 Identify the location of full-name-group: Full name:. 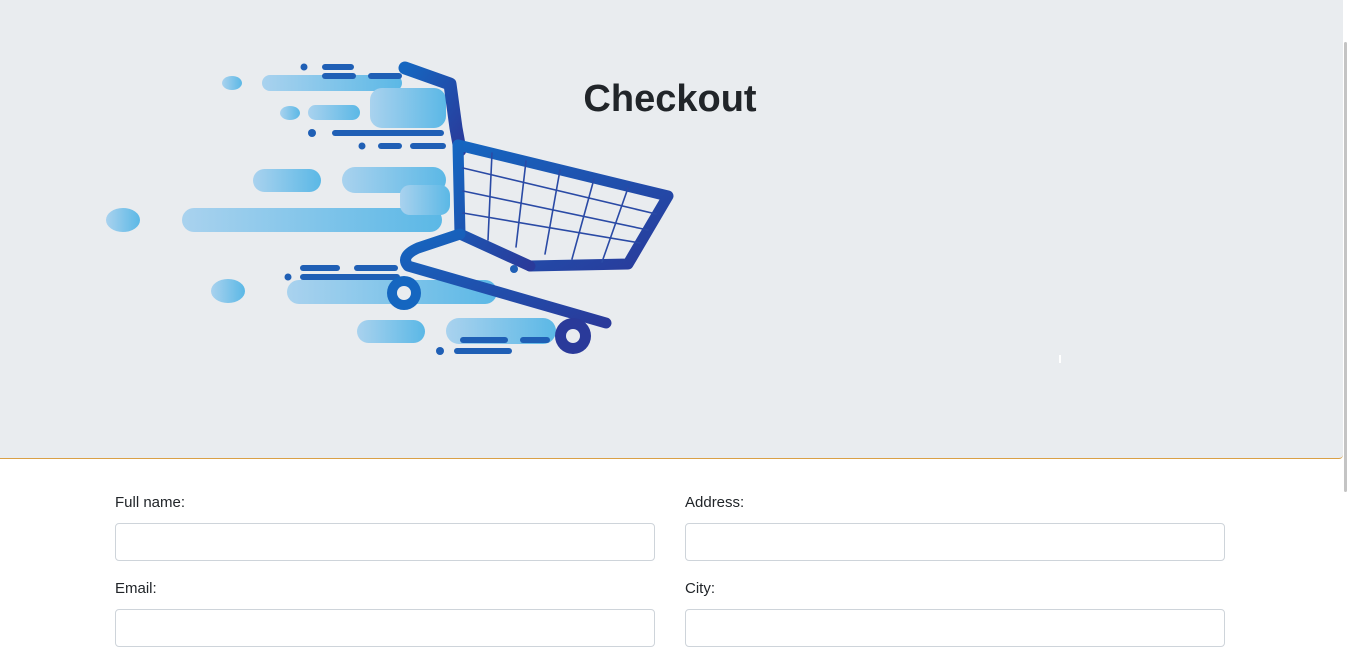
(385, 526).